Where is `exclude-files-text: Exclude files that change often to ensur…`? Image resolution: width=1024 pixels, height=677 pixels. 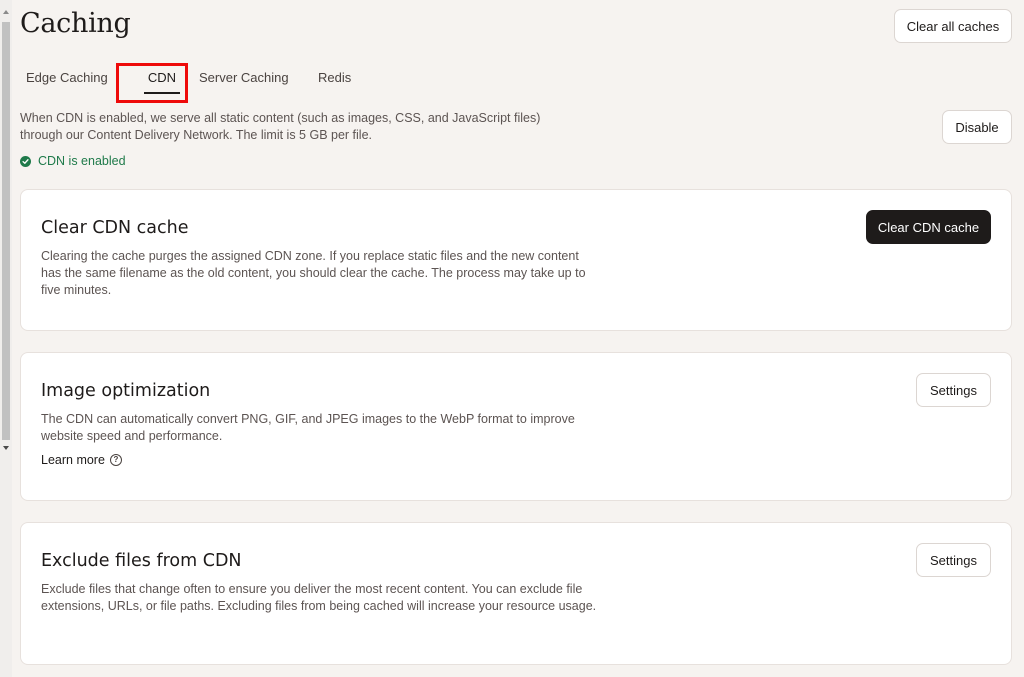
exclude-files-text: Exclude files that change often to ensur… is located at coordinates (319, 597).